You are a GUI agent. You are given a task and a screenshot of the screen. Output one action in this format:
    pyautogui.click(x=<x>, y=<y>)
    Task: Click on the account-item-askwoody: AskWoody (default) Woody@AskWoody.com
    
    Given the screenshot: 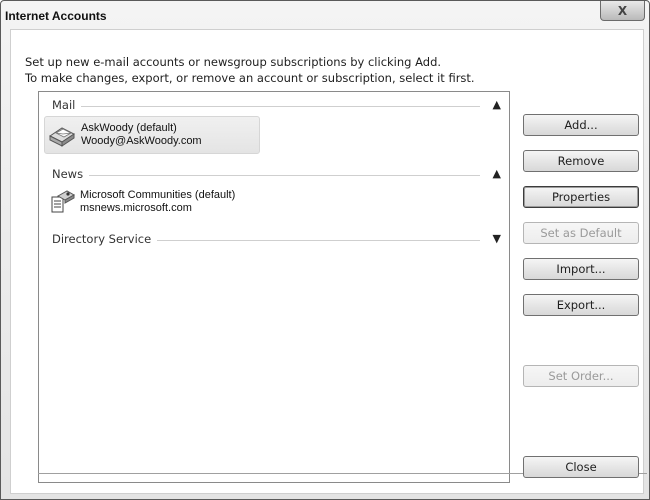 What is the action you would take?
    pyautogui.click(x=152, y=135)
    